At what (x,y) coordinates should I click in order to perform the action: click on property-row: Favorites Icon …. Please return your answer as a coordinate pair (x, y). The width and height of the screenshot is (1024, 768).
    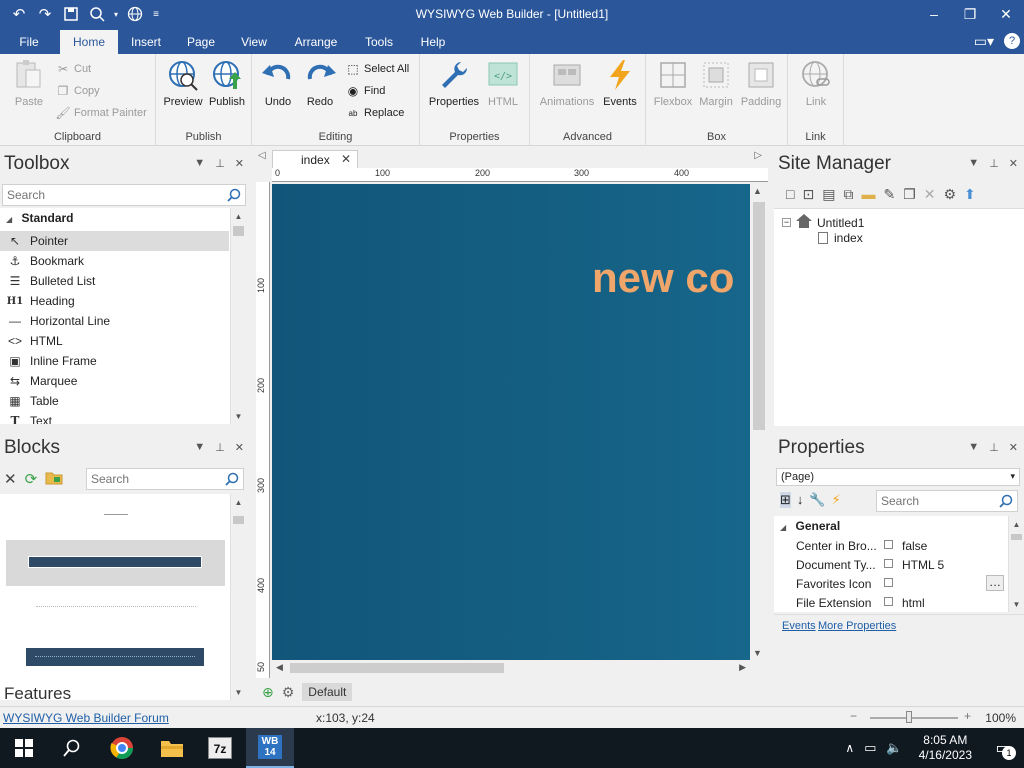
    Looking at the image, I should click on (891, 583).